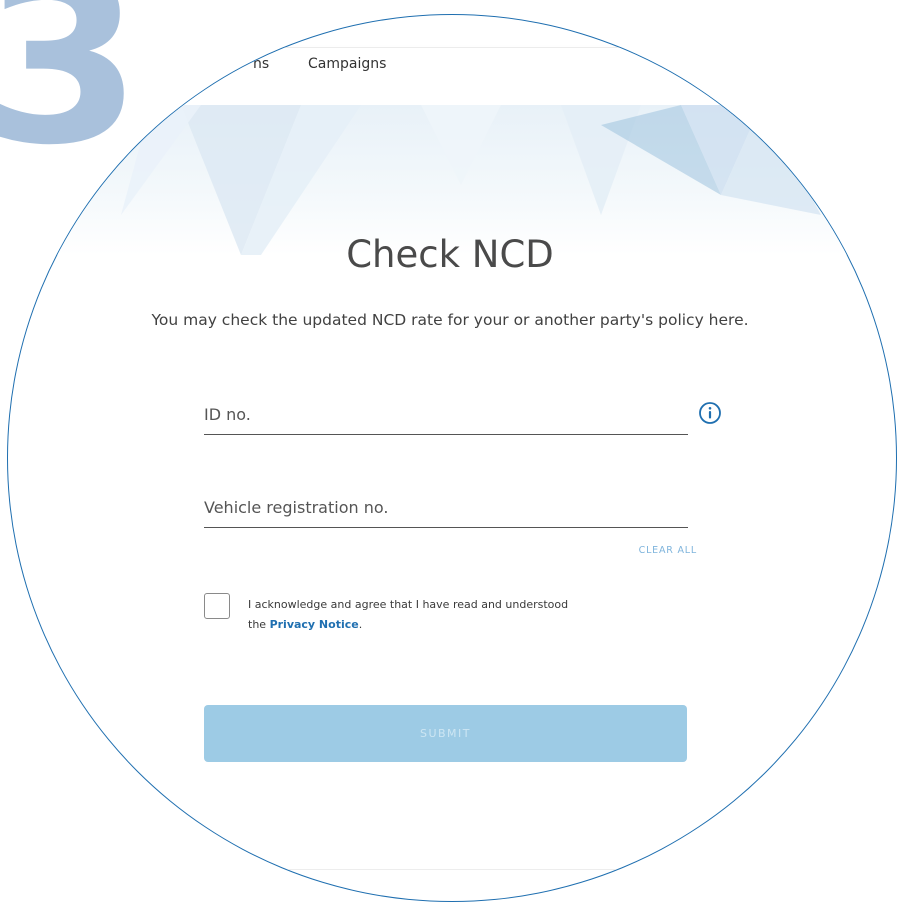 This screenshot has height=902, width=898. I want to click on bottom-divider, so click(452, 869).